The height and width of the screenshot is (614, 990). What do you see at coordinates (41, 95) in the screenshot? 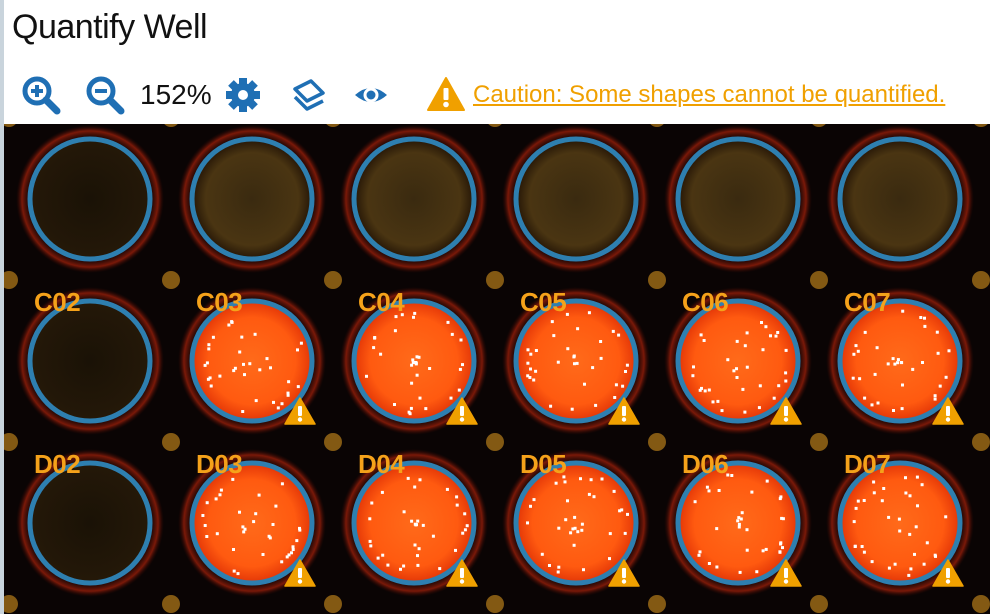
I see `zoom-in-button` at bounding box center [41, 95].